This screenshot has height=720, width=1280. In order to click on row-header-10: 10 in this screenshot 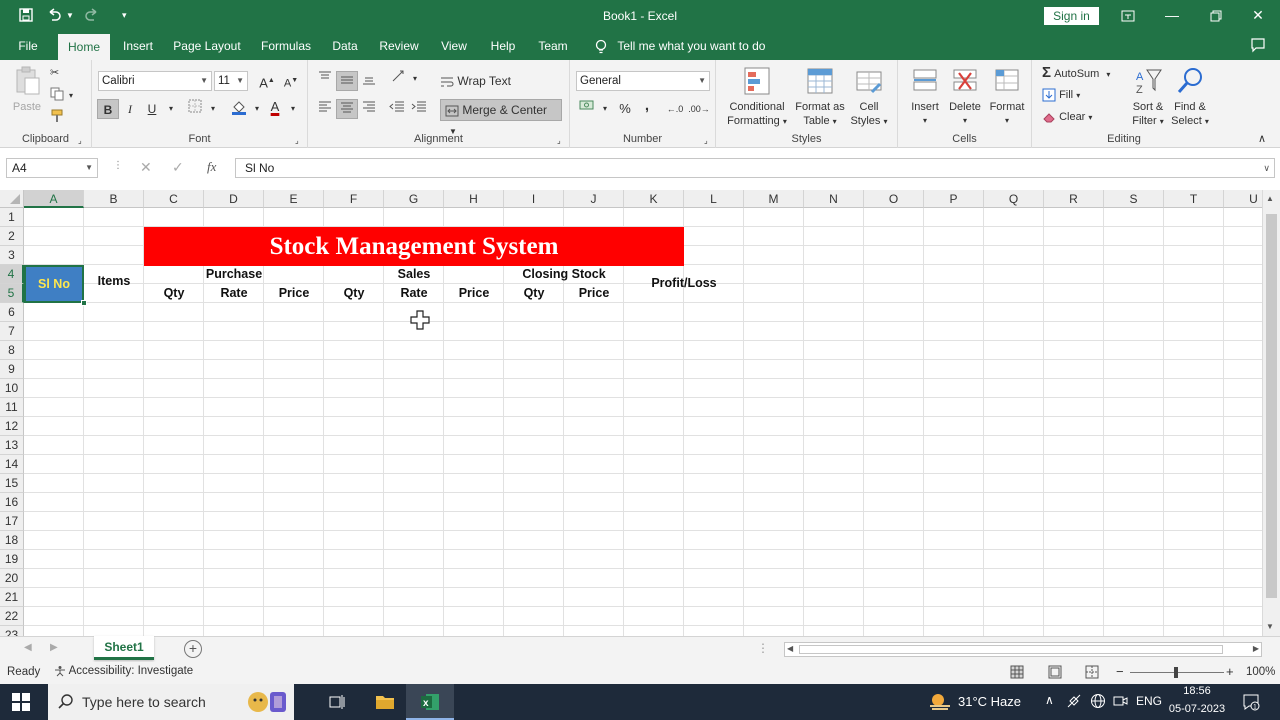, I will do `click(12, 388)`.